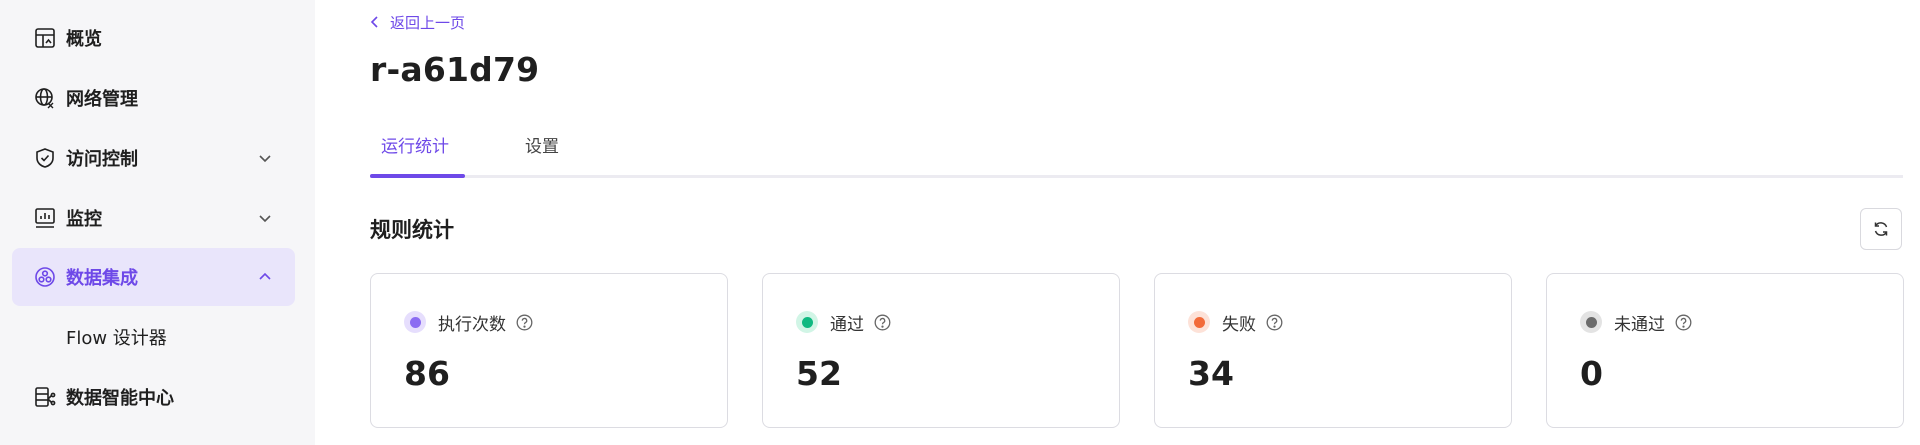 The image size is (1920, 445). Describe the element at coordinates (941, 350) in the screenshot. I see `stat-card-passed: 通过 52` at that location.